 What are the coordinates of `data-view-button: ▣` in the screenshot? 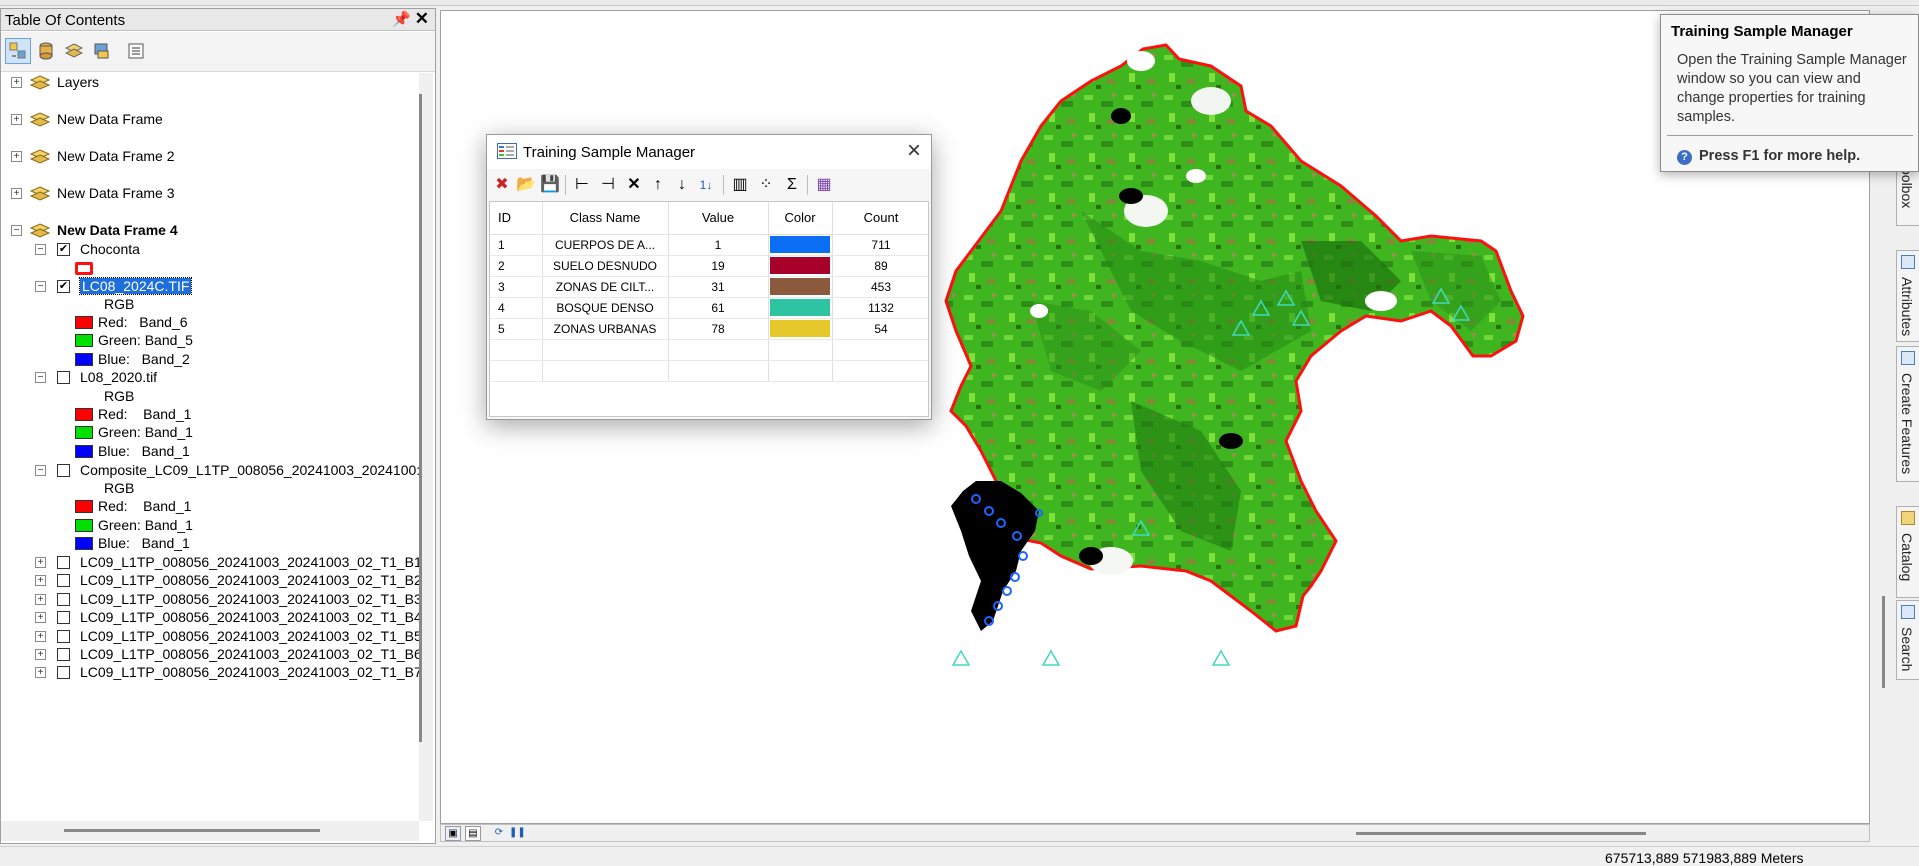 It's located at (453, 833).